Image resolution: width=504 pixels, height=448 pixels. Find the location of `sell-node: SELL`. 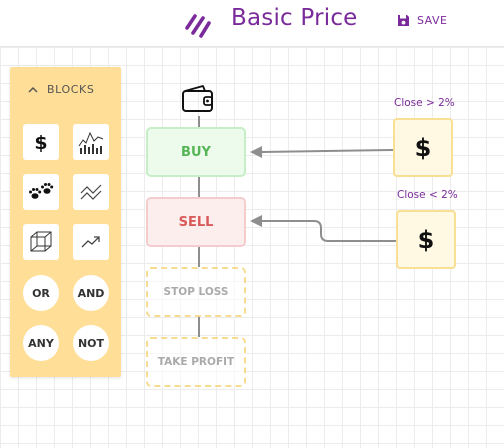

sell-node: SELL is located at coordinates (196, 222).